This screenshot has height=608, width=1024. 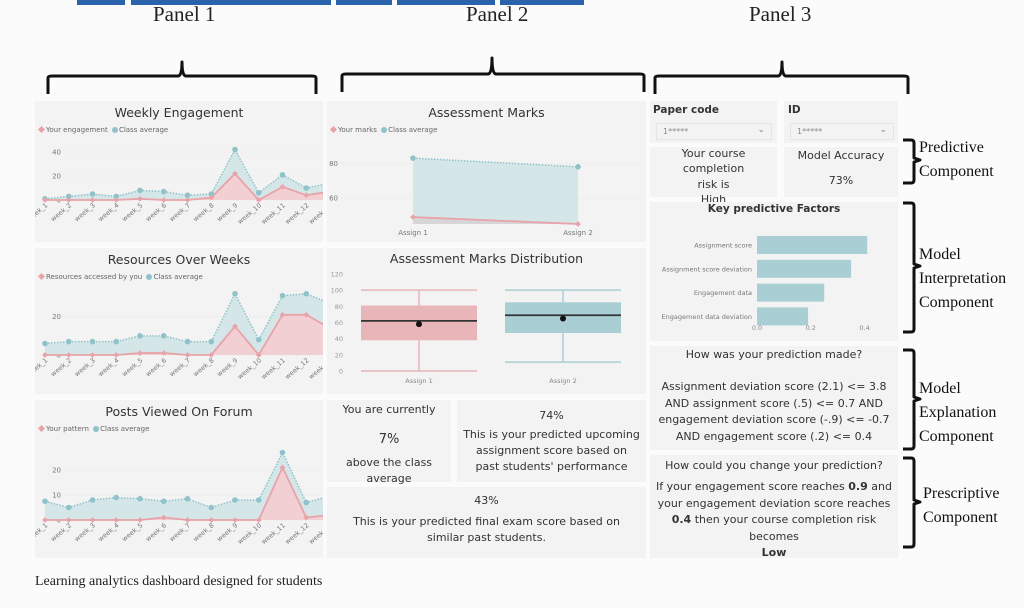 What do you see at coordinates (912, 502) in the screenshot?
I see `prescriptive-brace` at bounding box center [912, 502].